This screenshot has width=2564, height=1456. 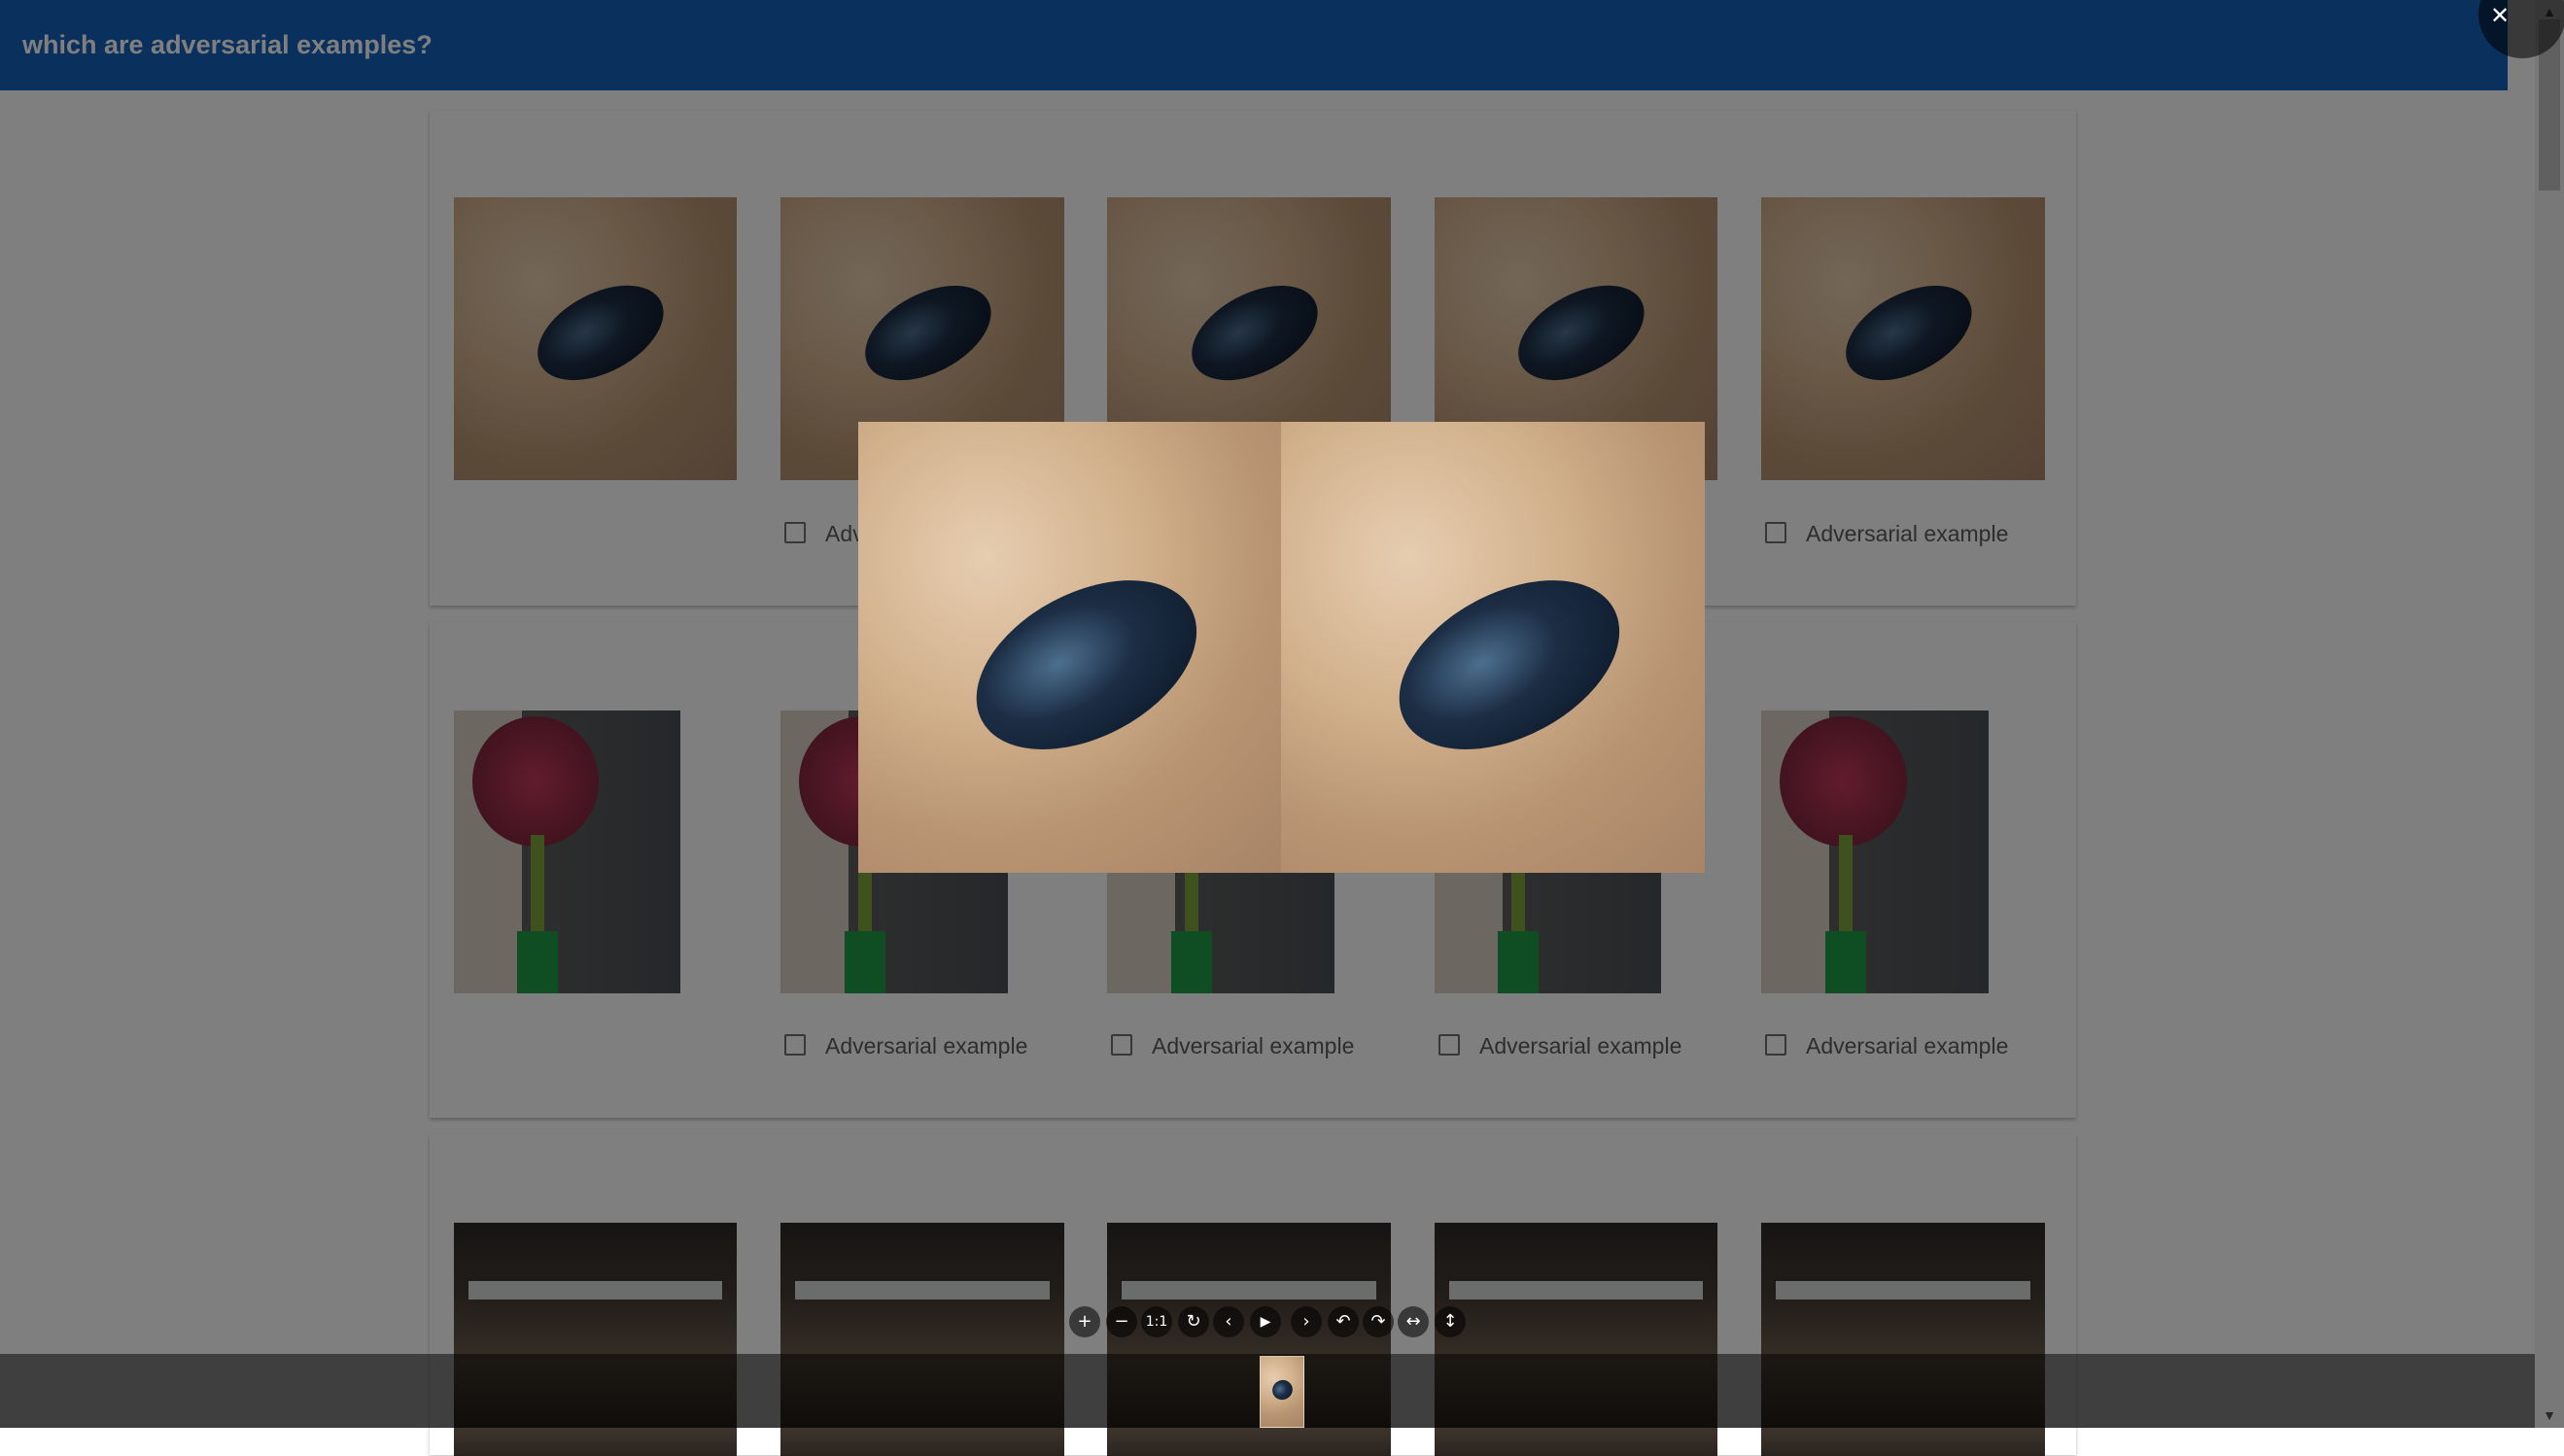 I want to click on flip-horizontal-icon: ↔, so click(x=1414, y=1321).